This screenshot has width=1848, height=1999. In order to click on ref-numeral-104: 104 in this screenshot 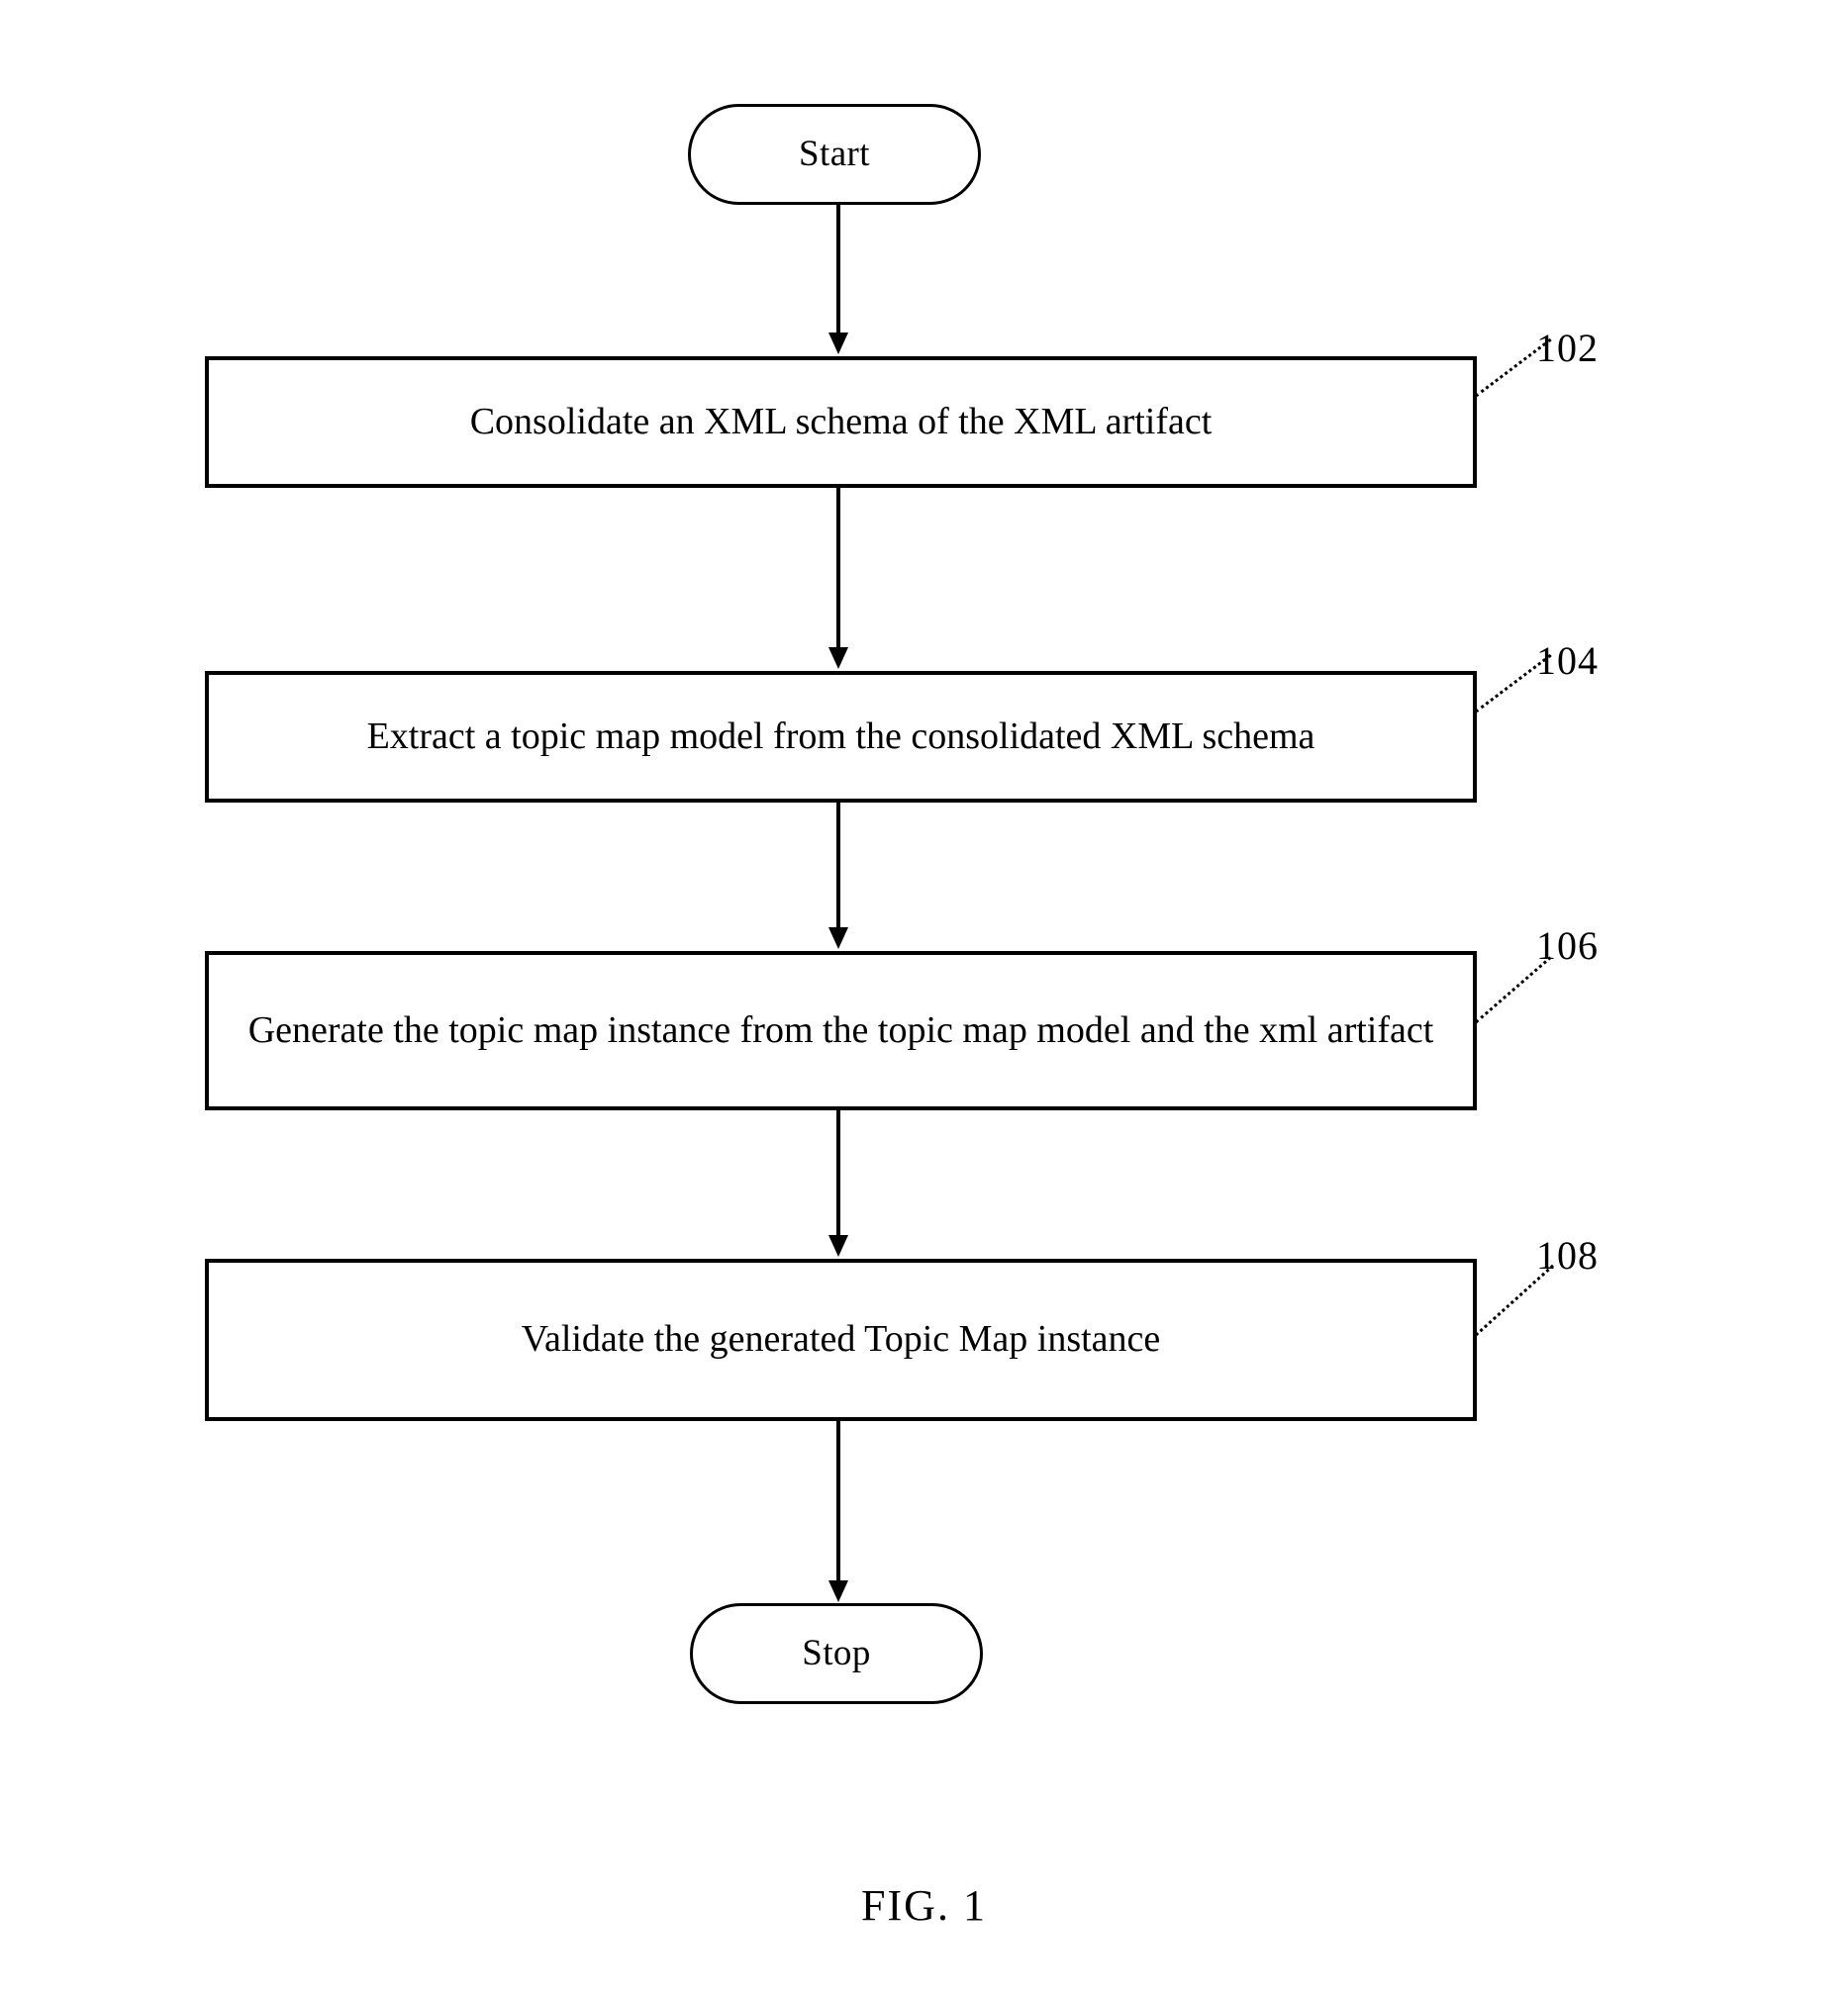, I will do `click(1567, 661)`.